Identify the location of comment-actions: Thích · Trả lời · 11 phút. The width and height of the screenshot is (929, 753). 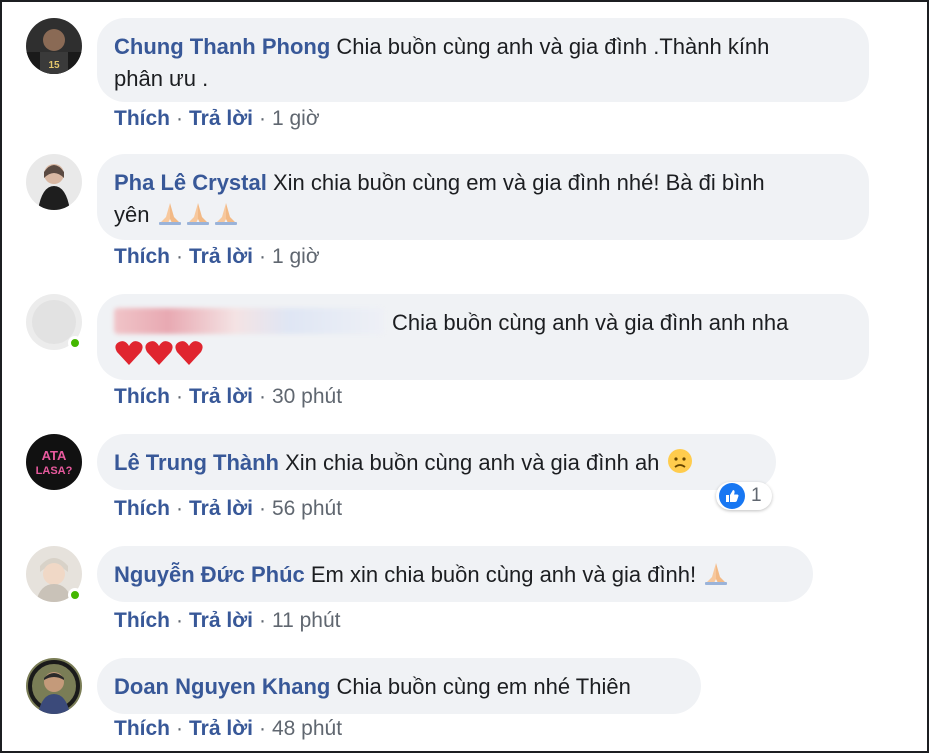
(227, 620).